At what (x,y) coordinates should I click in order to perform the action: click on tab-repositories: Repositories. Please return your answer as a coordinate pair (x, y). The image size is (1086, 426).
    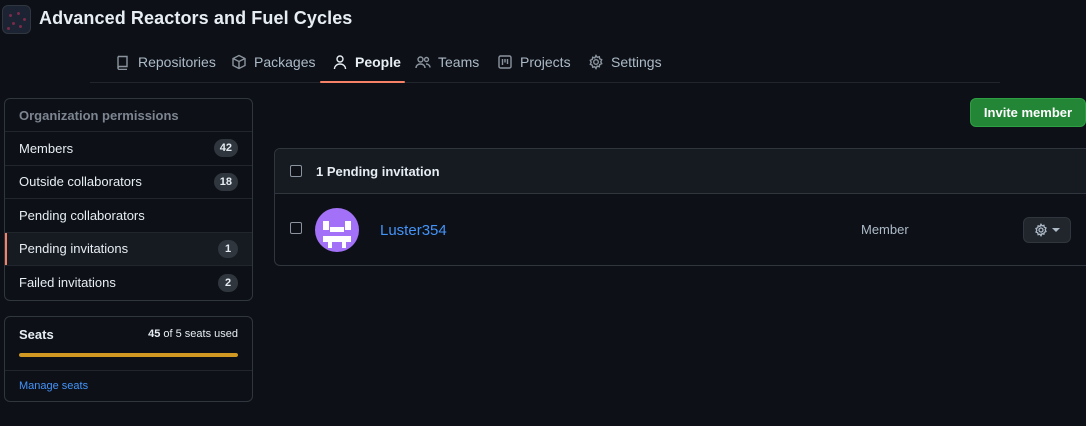
    Looking at the image, I should click on (165, 62).